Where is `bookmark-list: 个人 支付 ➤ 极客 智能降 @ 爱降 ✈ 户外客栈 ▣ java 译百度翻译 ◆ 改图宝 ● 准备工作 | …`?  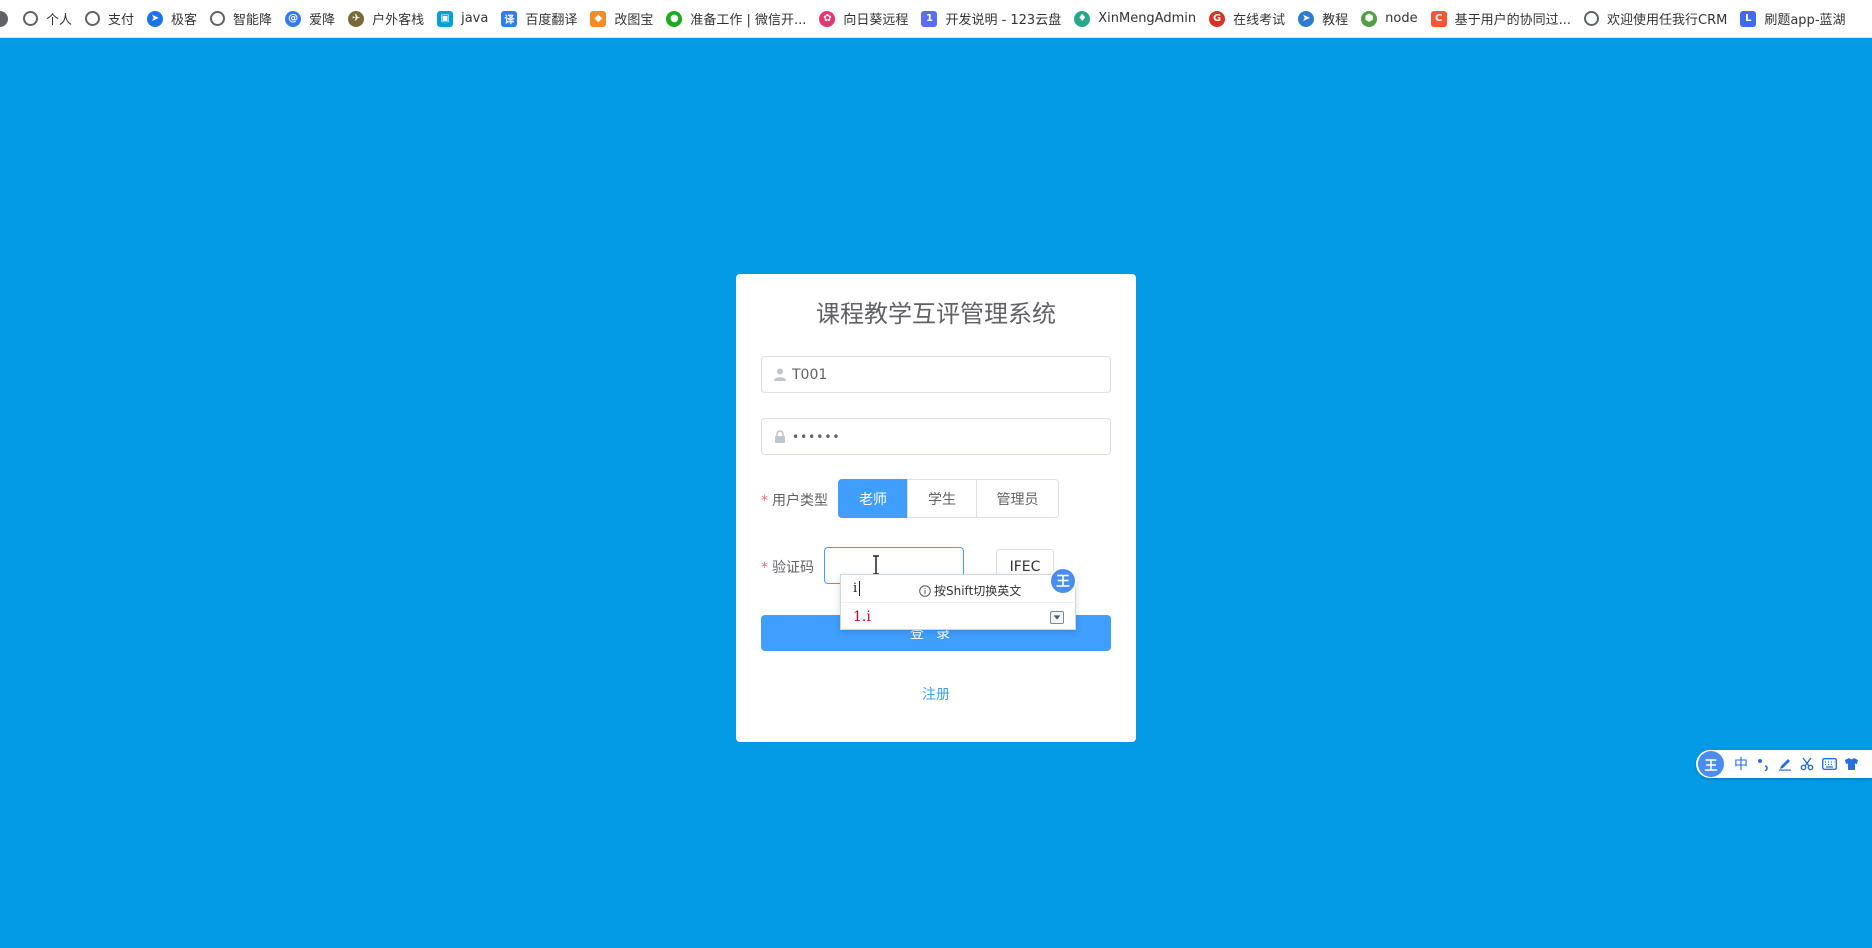
bookmark-list: 个人 支付 ➤ 极客 智能降 @ 爱降 ✈ 户外客栈 ▣ java 译百度翻译 ◆ 改图宝 ● 准备工作 | … is located at coordinates (934, 18).